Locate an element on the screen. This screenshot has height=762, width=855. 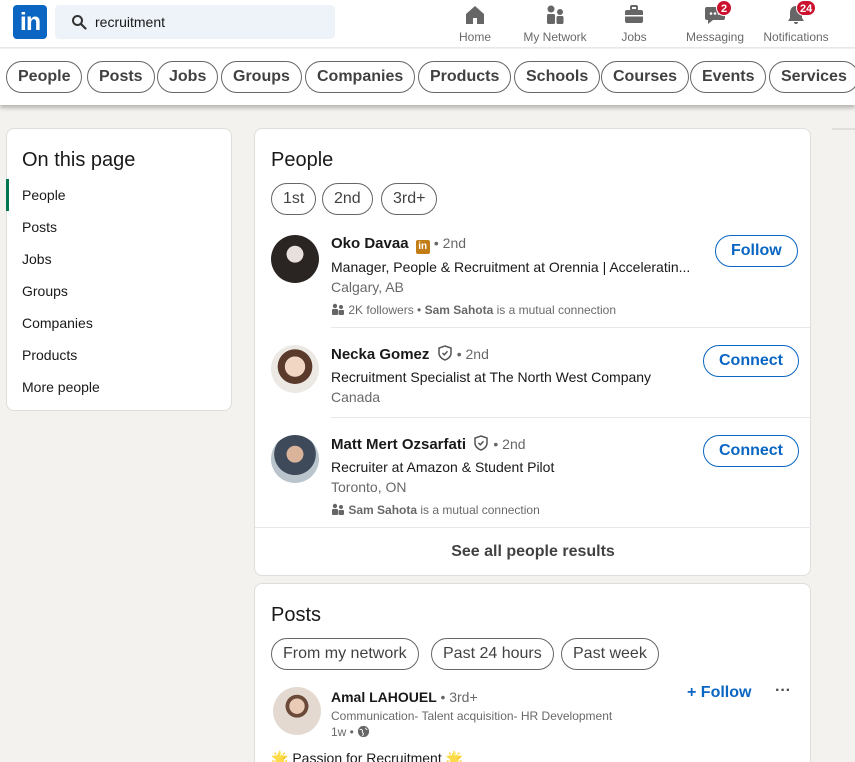
post-author-avatar is located at coordinates (297, 711).